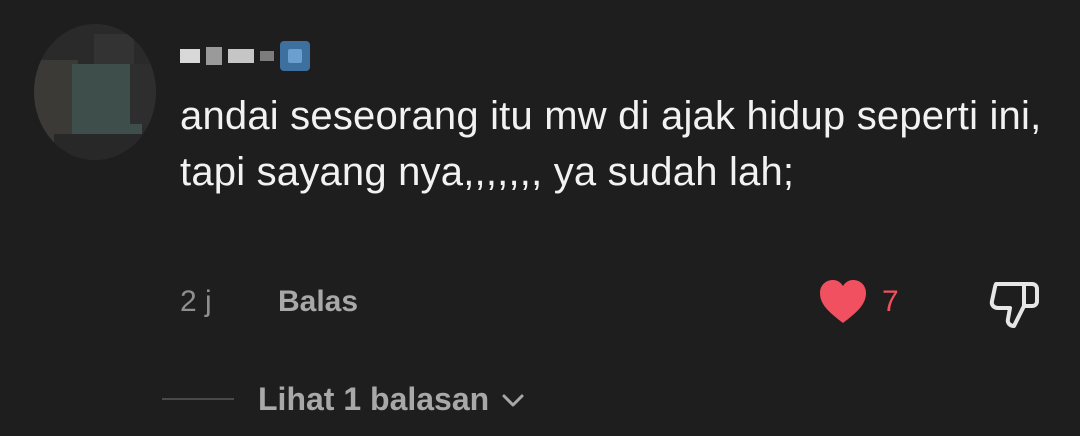 The height and width of the screenshot is (436, 1080). I want to click on avatar, so click(95, 92).